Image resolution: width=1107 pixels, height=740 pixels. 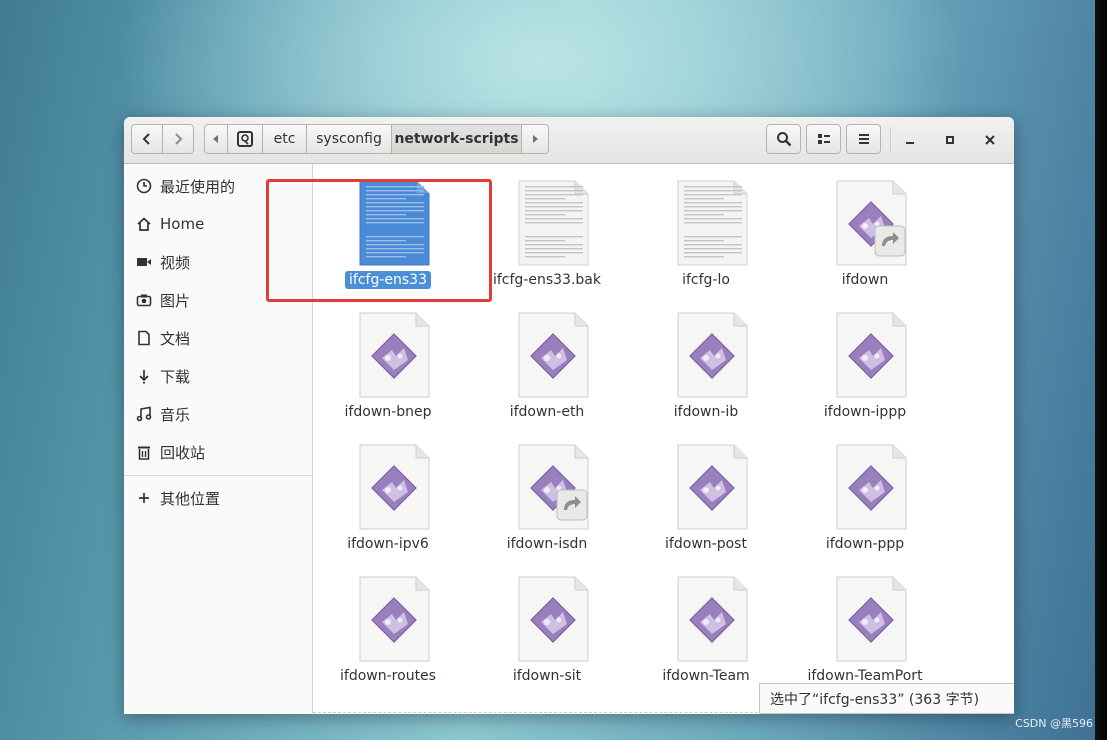 What do you see at coordinates (144, 224) in the screenshot?
I see `home-icon` at bounding box center [144, 224].